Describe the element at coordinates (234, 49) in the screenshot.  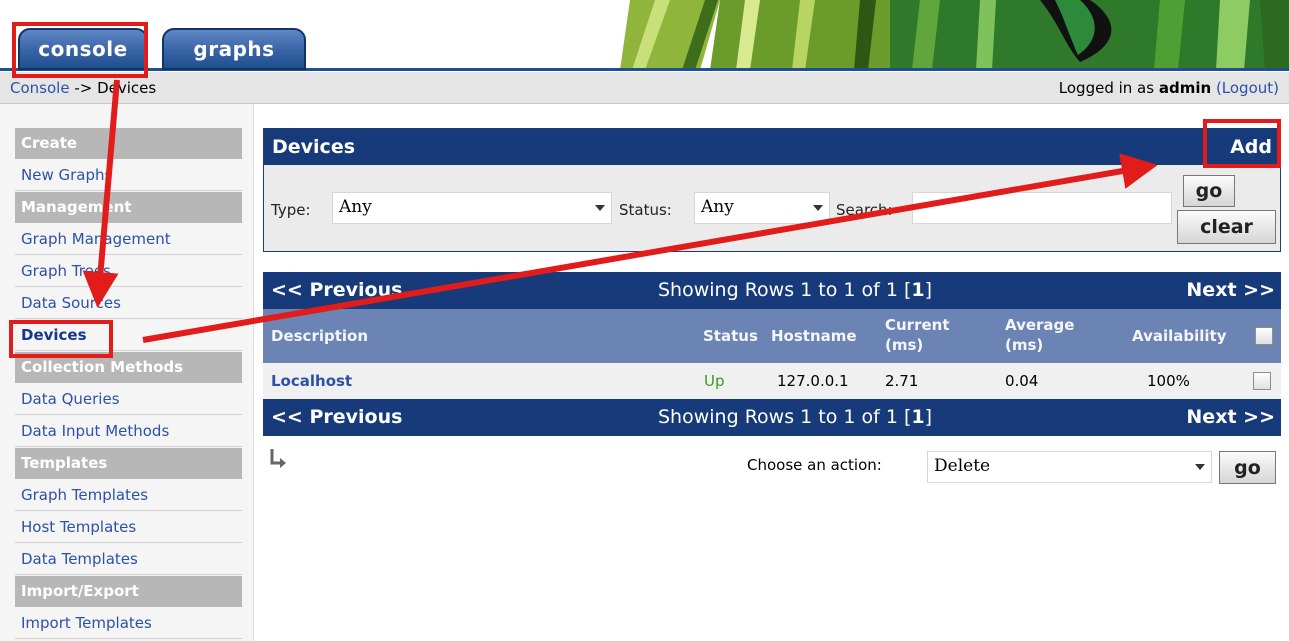
I see `tab-graphs: graphs` at that location.